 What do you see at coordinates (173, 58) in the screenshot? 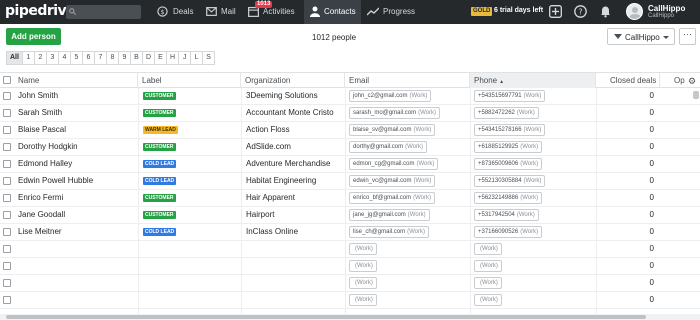
I see `alphabet-filter-item: H` at bounding box center [173, 58].